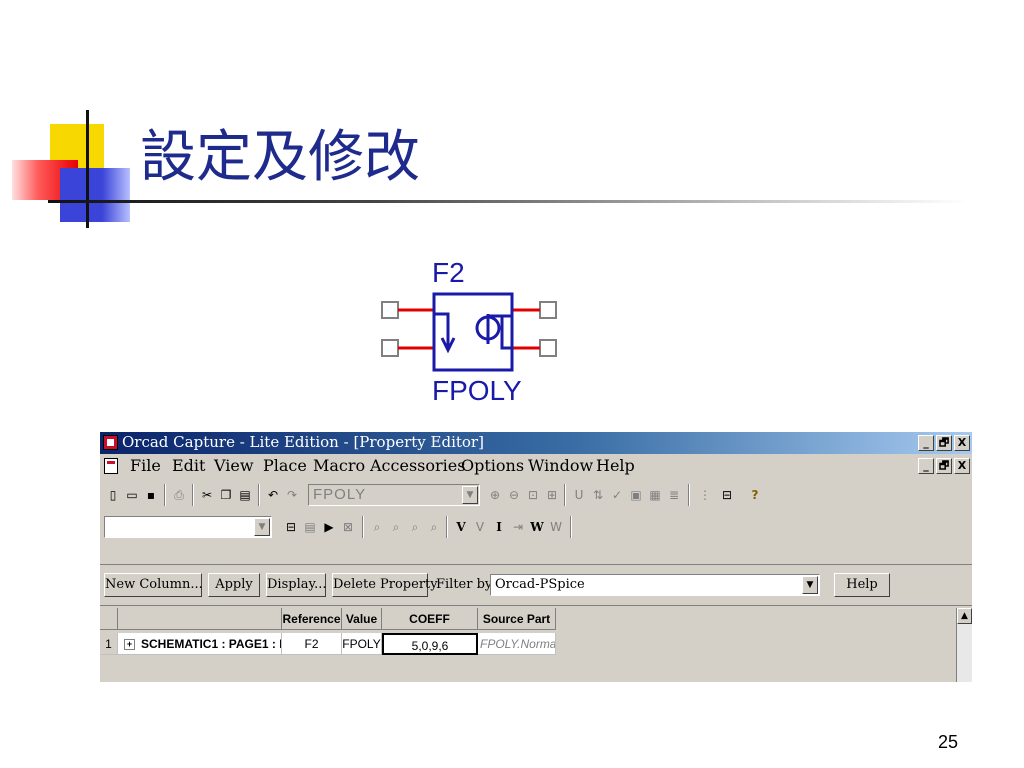 Image resolution: width=1024 pixels, height=768 pixels. I want to click on close-button: X, so click(962, 443).